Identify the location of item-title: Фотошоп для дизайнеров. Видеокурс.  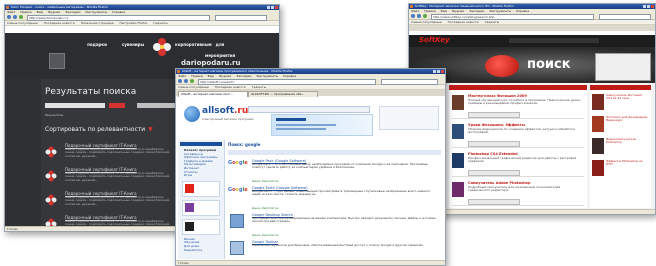
(627, 124).